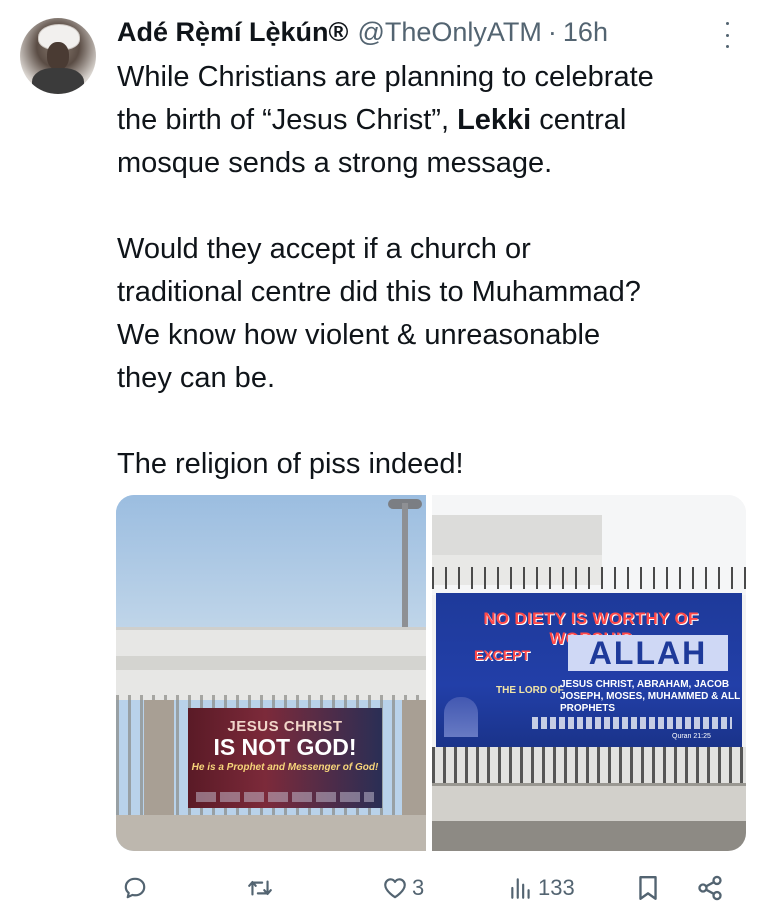 Image resolution: width=768 pixels, height=921 pixels. I want to click on tweet-line: traditional centre did this to Muhammad?, so click(379, 292).